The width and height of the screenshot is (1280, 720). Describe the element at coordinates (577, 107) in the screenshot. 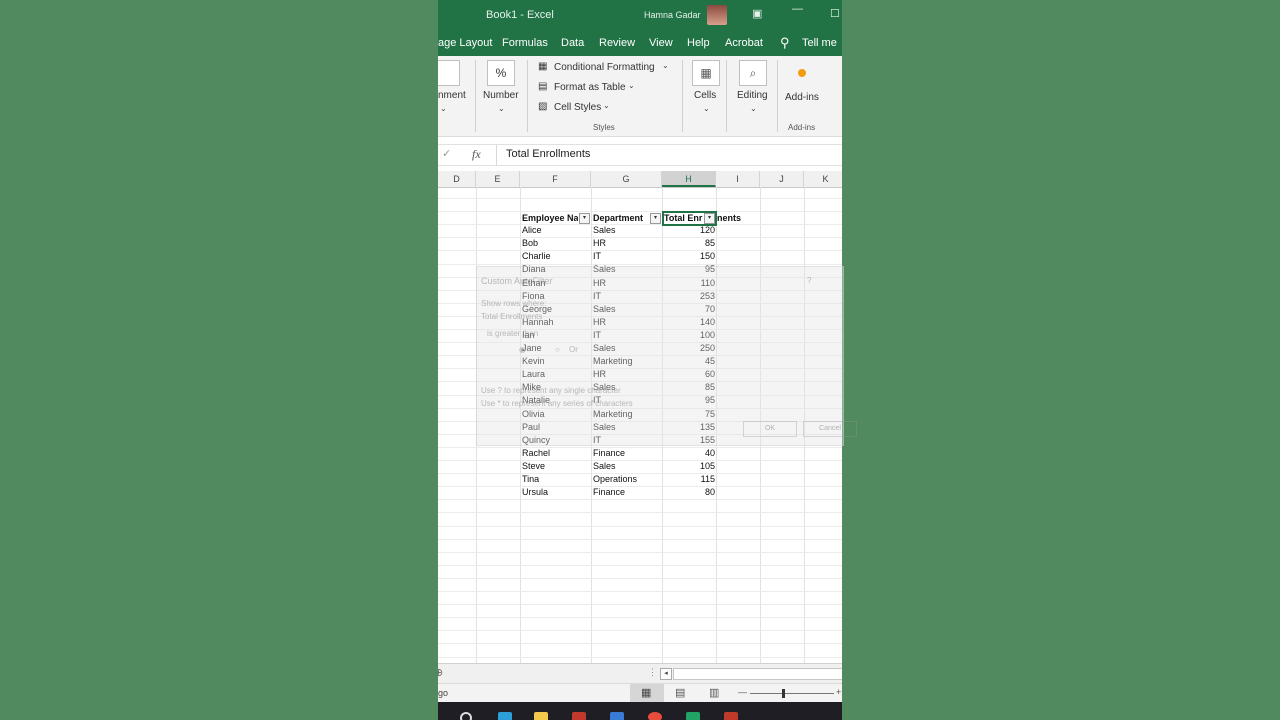

I see `cell-styles-button: Cell Styles` at that location.